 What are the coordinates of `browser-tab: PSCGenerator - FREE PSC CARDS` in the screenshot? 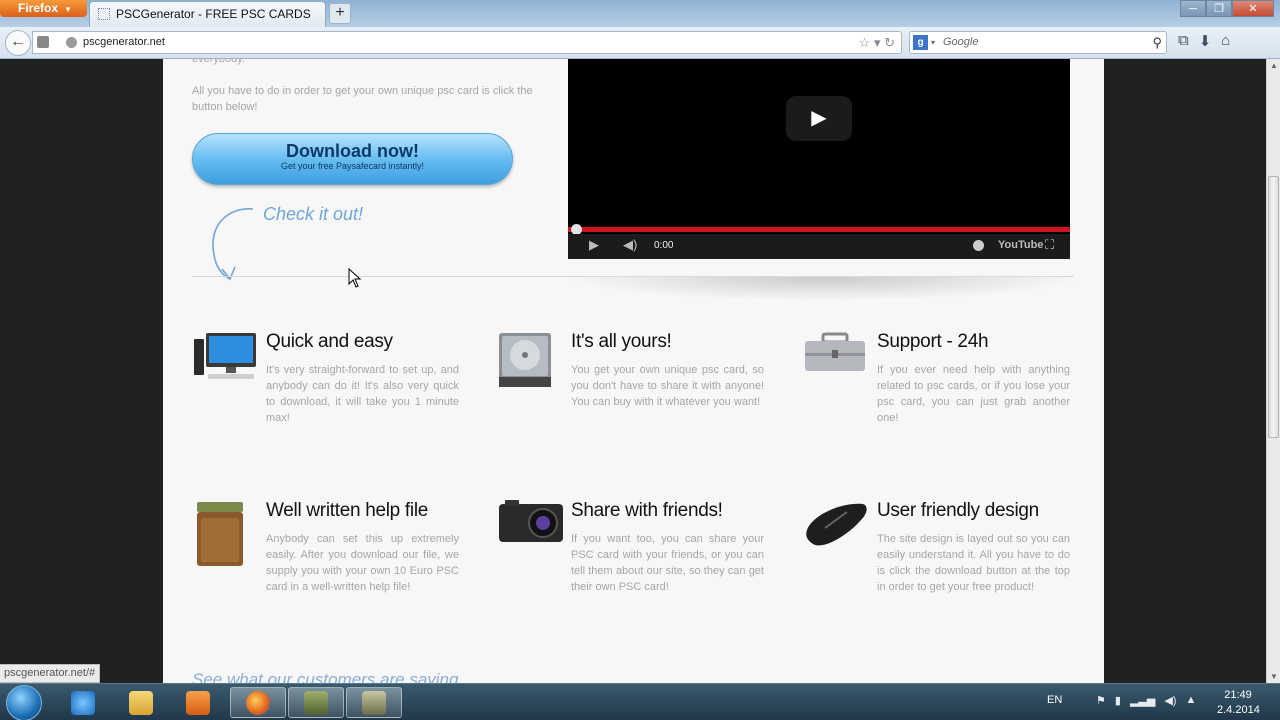 It's located at (207, 14).